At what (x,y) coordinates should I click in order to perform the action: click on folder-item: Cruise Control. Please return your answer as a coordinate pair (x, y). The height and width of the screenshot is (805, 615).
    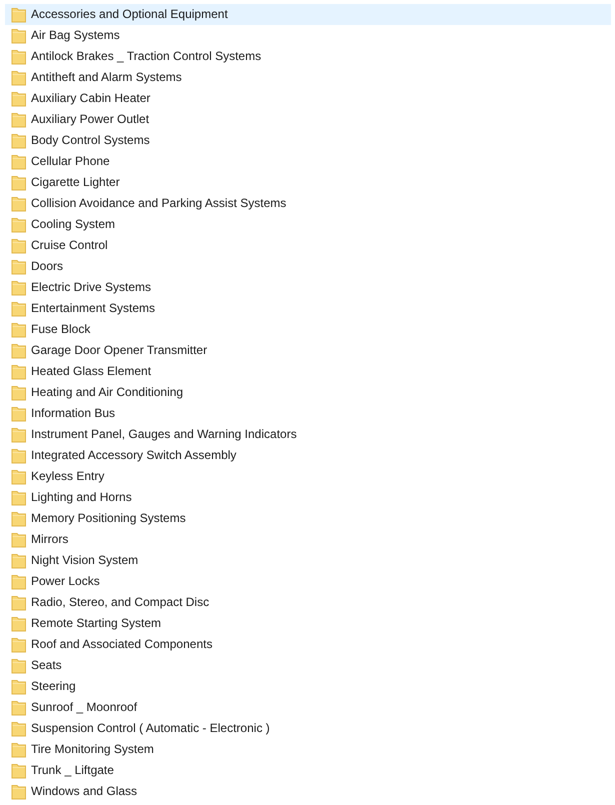
    Looking at the image, I should click on (308, 245).